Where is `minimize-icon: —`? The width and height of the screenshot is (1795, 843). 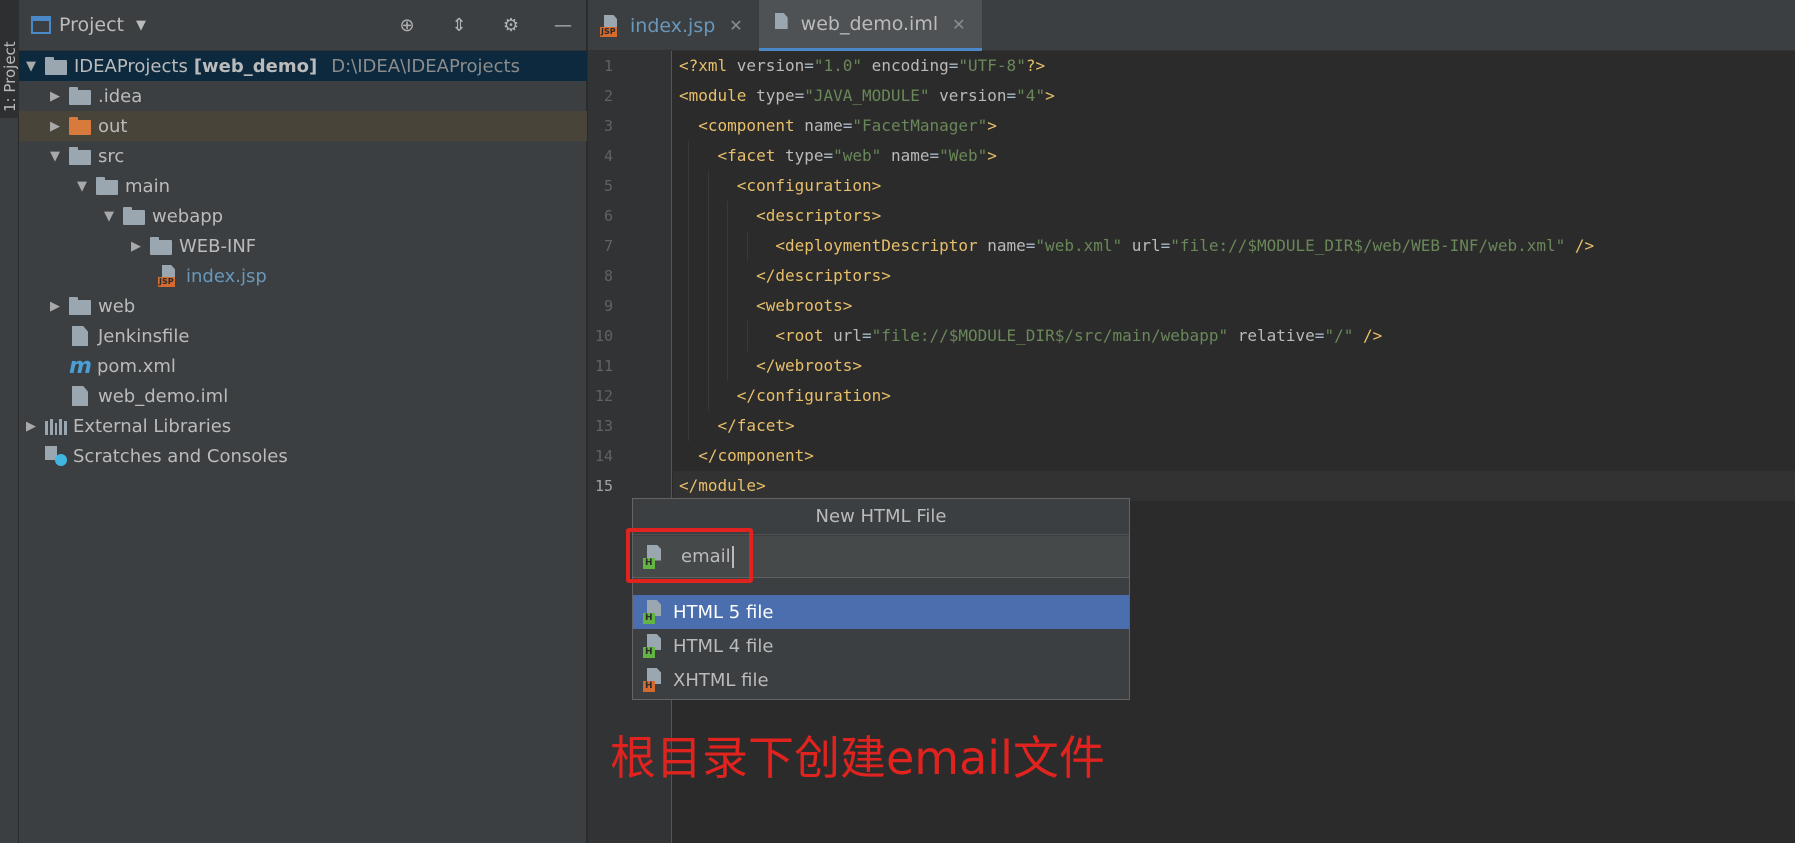 minimize-icon: — is located at coordinates (563, 25).